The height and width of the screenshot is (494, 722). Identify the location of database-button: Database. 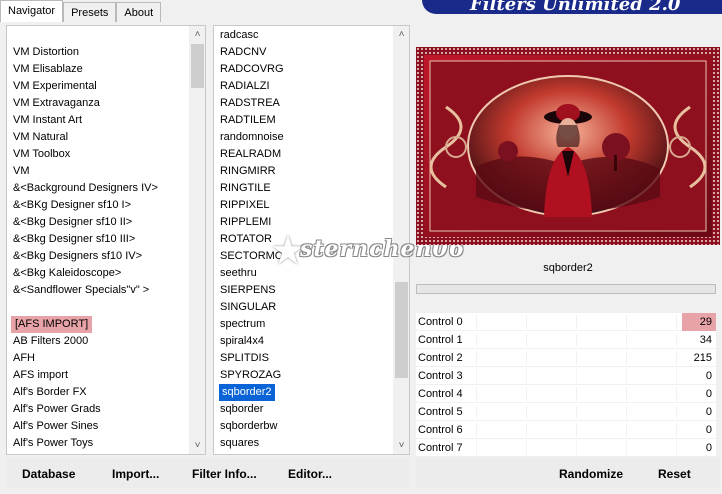
(48, 474).